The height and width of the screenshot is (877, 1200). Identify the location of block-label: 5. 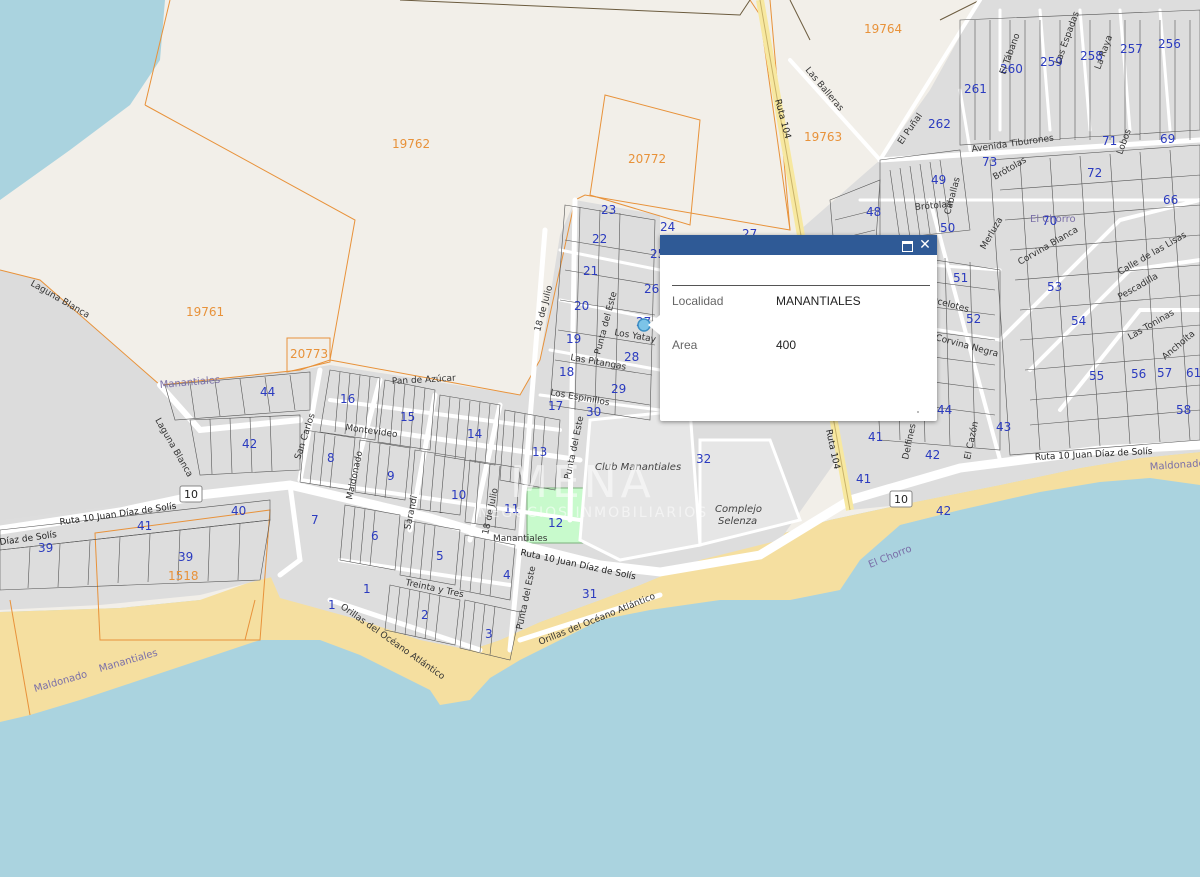
(440, 556).